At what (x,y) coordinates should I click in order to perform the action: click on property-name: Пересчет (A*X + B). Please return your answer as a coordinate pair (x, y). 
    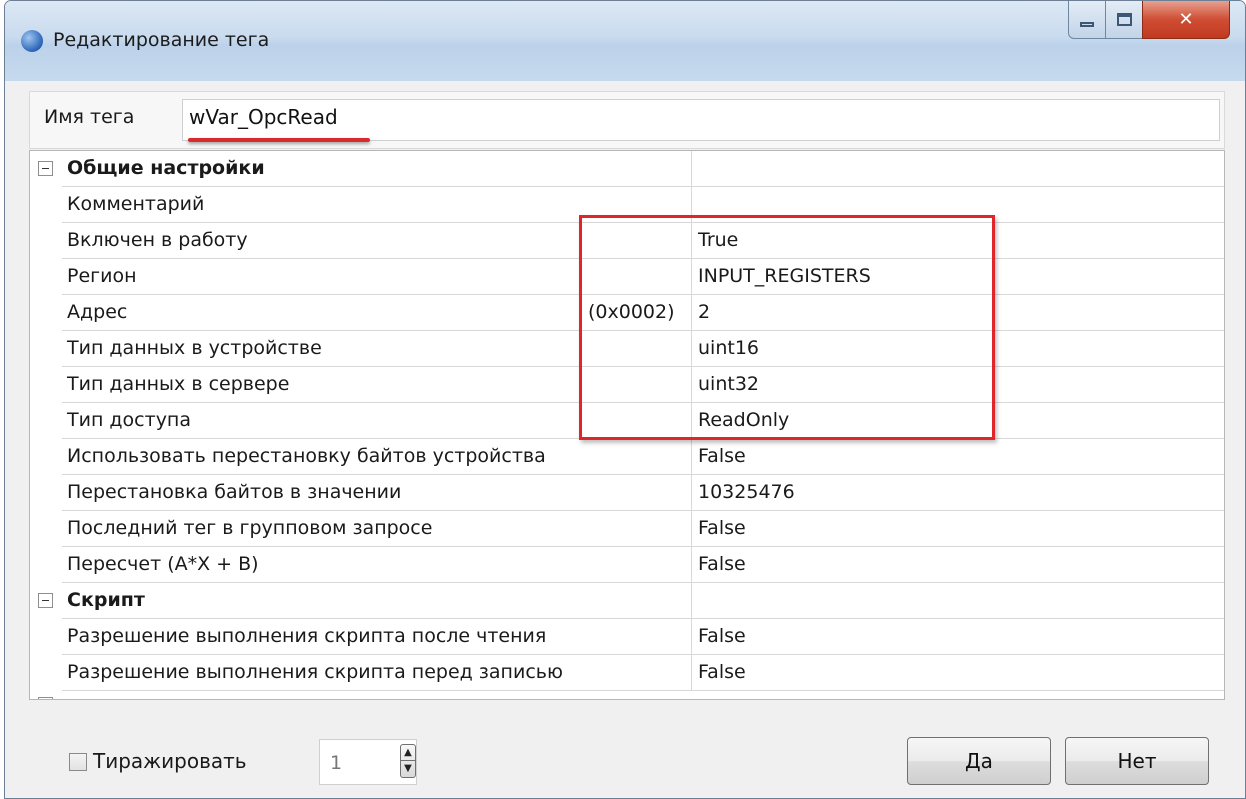
    Looking at the image, I should click on (377, 565).